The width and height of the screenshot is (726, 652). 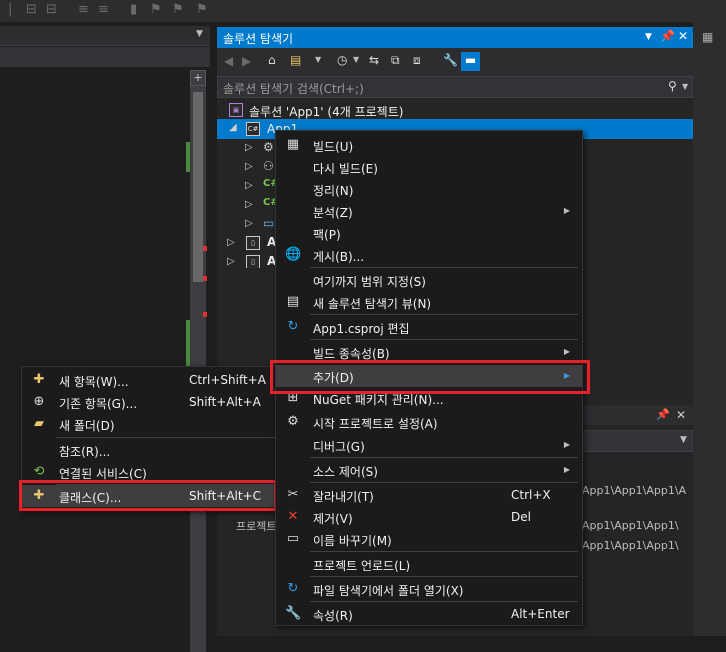 I want to click on back-icon: ◀, so click(x=228, y=61).